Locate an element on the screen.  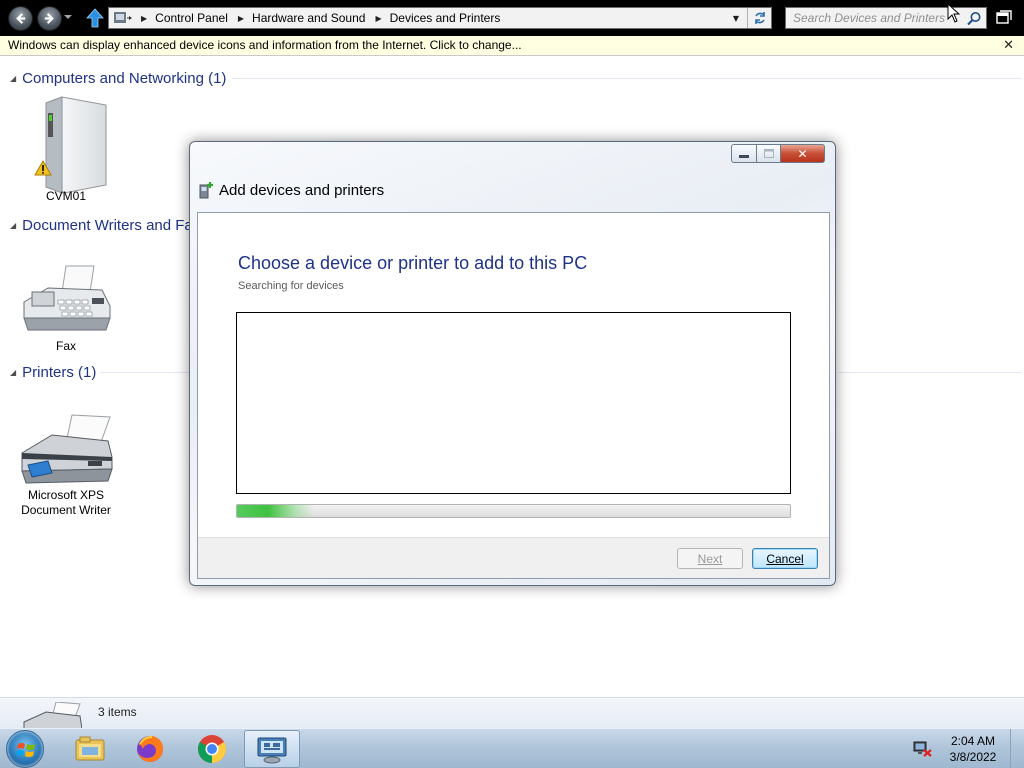
show-desktop-button is located at coordinates (1017, 748).